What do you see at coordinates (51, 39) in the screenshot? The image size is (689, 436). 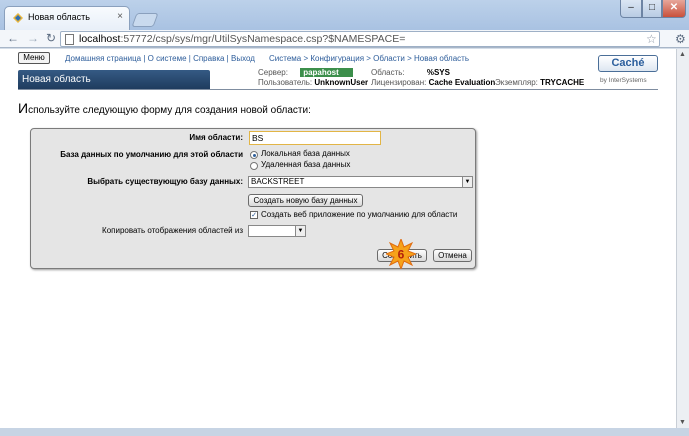 I see `reload-icon: ↻` at bounding box center [51, 39].